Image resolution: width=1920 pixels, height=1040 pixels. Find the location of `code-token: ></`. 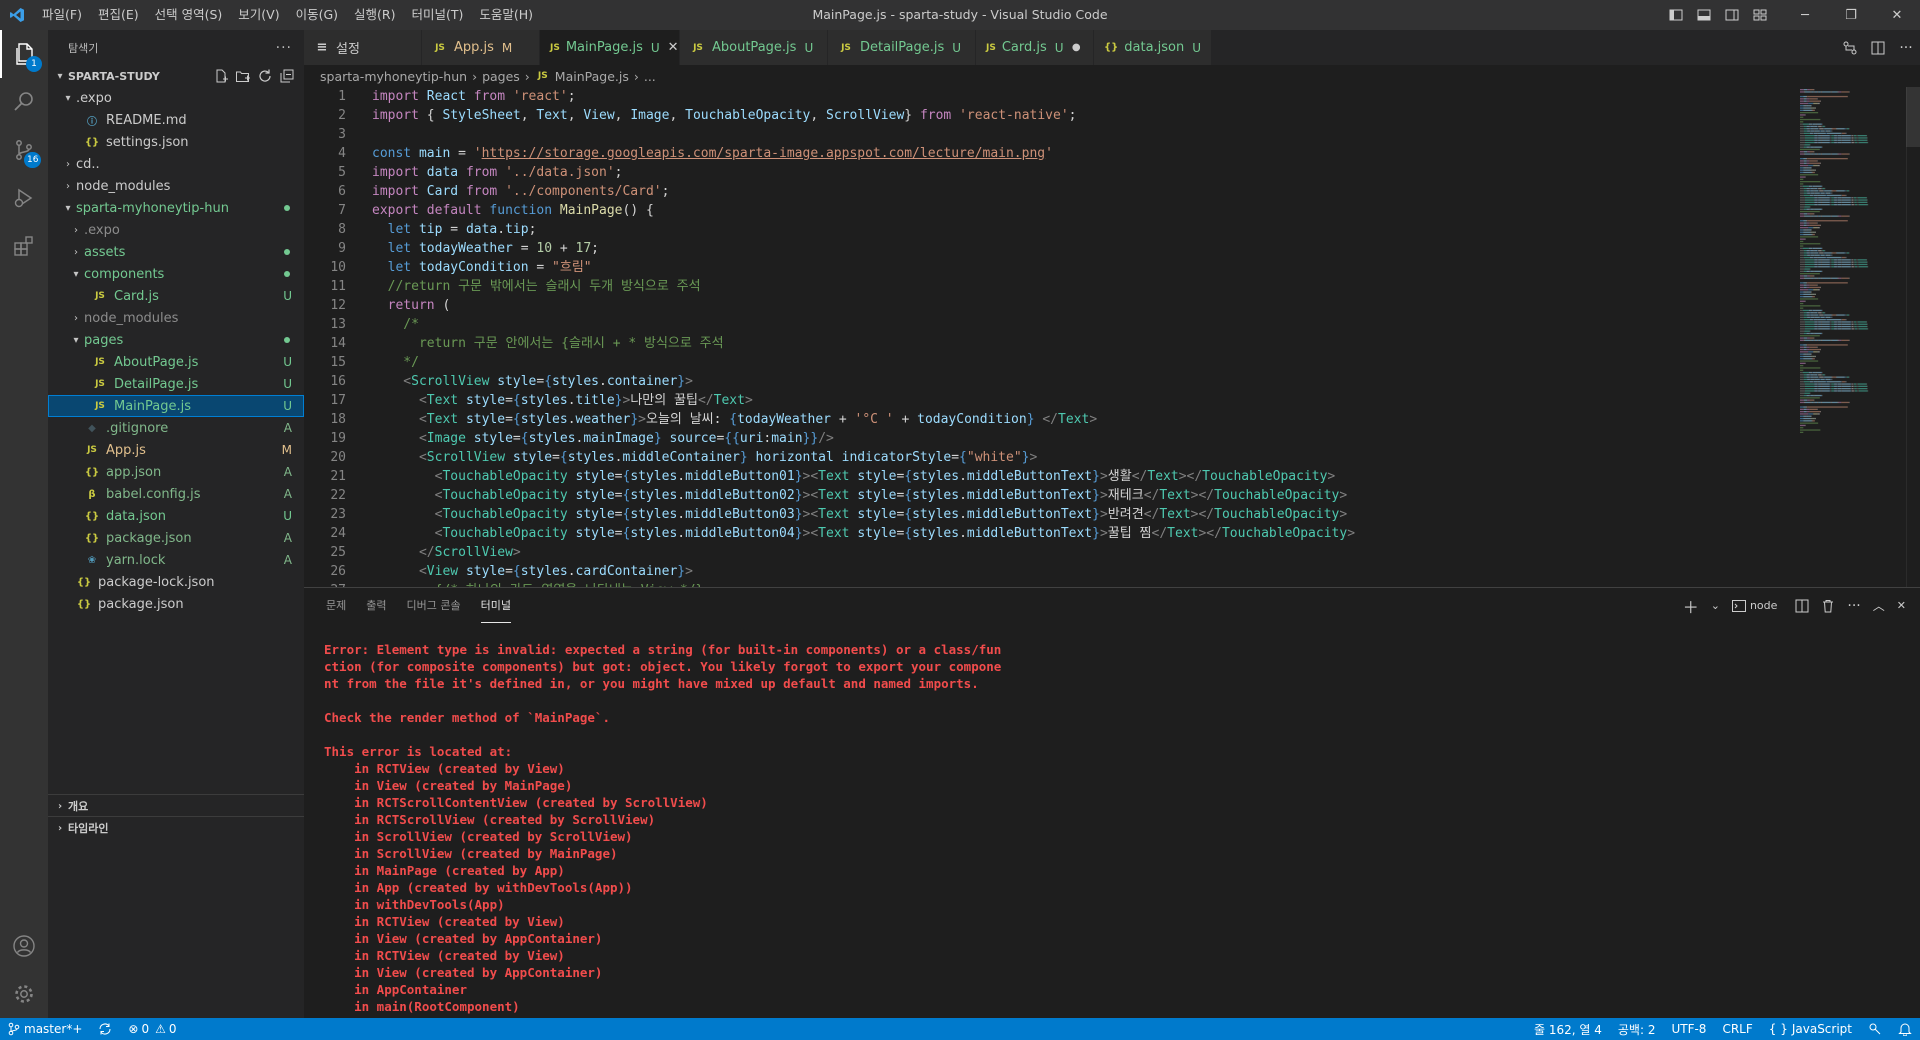

code-token: ></ is located at coordinates (1190, 476).